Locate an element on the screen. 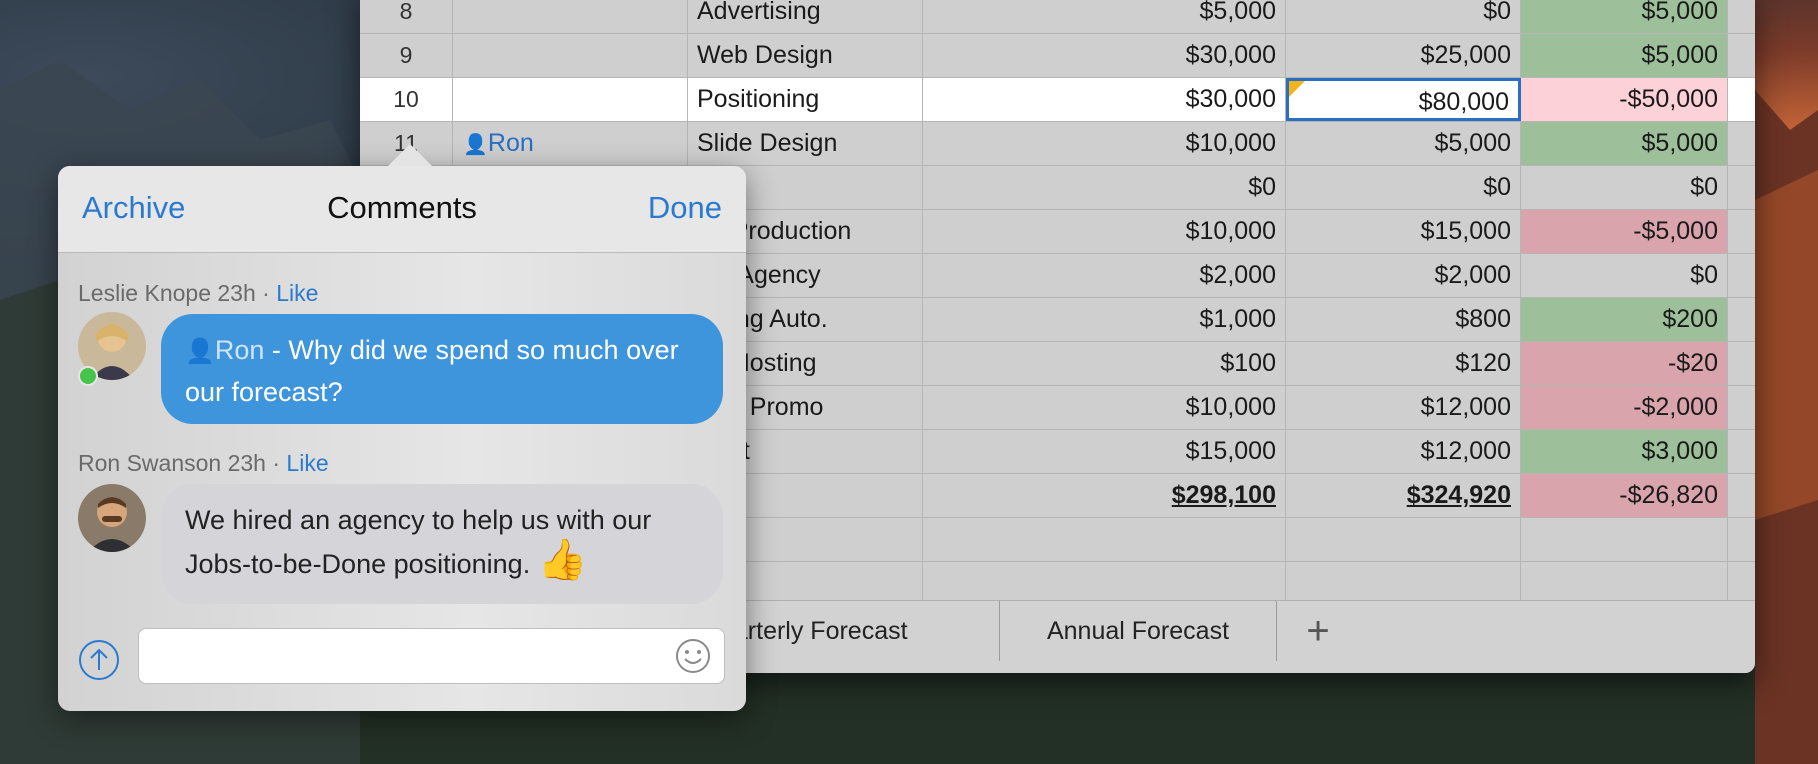 The width and height of the screenshot is (1818, 764). forecast-cell: $298,100 is located at coordinates (1104, 495).